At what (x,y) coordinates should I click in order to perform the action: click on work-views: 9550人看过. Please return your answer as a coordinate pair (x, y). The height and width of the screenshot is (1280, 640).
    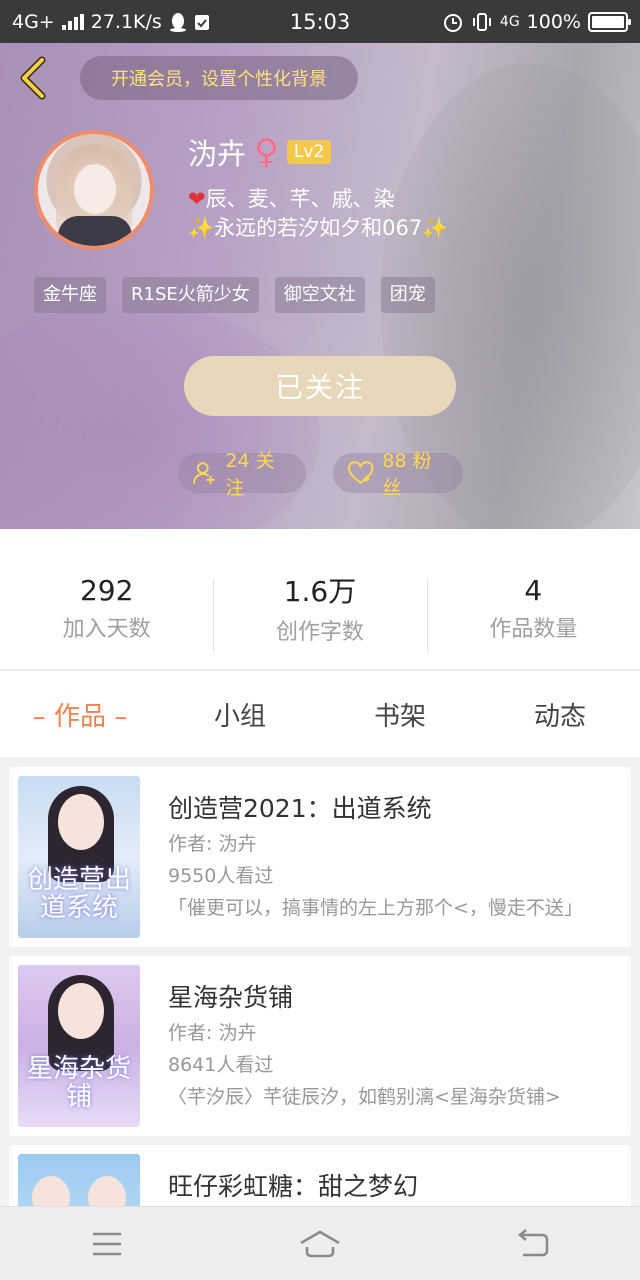
    Looking at the image, I should click on (221, 876).